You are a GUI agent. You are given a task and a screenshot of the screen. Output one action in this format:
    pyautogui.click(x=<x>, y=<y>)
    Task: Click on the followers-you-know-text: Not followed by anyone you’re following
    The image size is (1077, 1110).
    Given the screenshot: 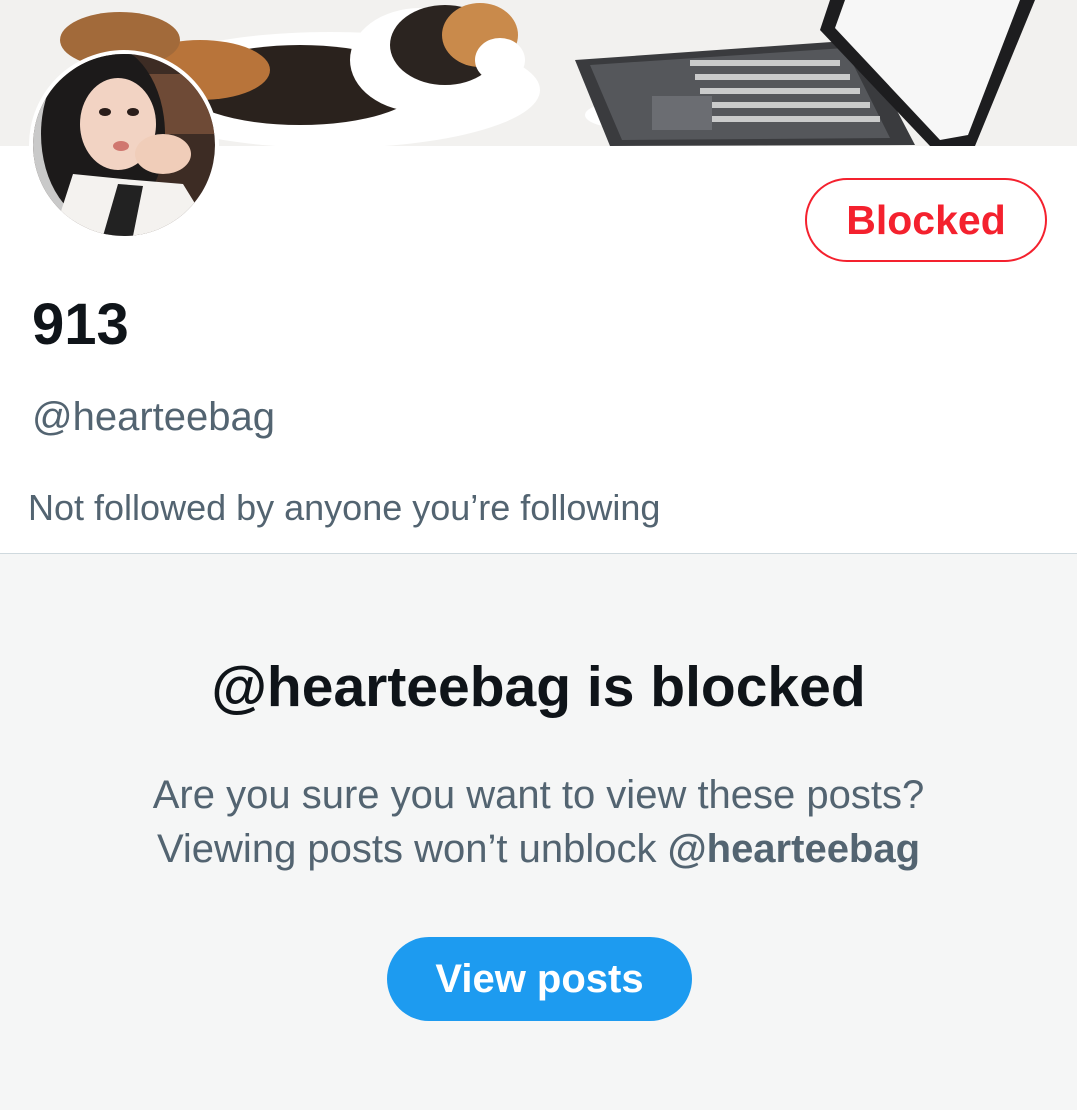 What is the action you would take?
    pyautogui.click(x=344, y=507)
    